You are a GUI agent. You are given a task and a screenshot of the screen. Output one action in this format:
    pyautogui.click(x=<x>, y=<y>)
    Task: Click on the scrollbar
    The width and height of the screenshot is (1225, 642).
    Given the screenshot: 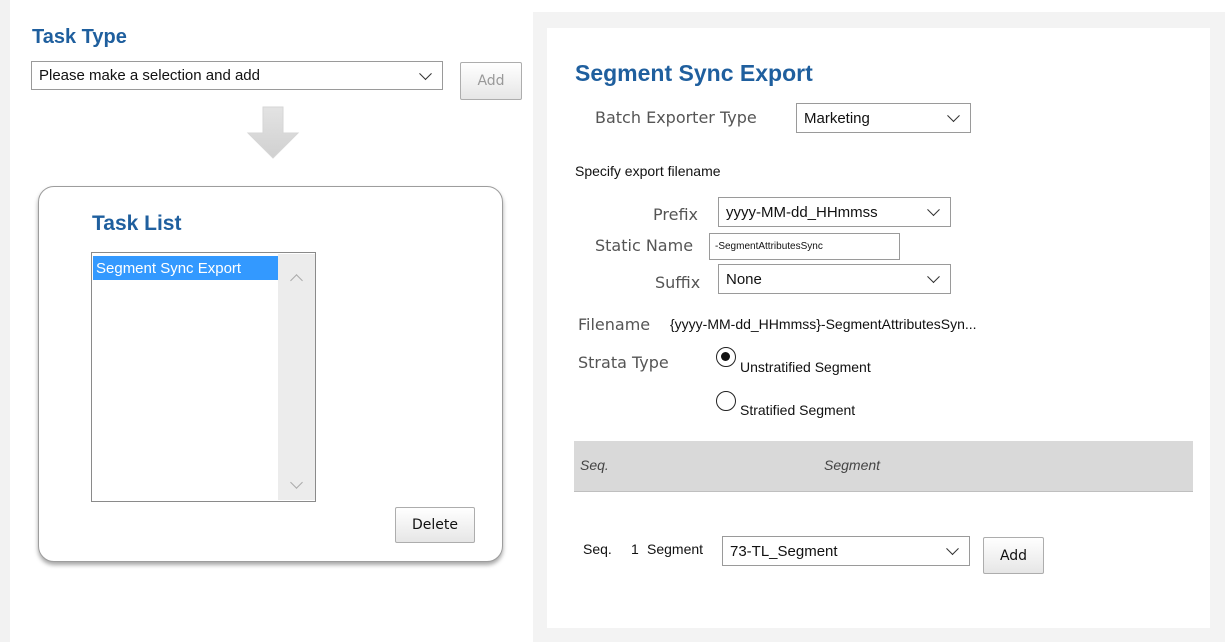 What is the action you would take?
    pyautogui.click(x=296, y=377)
    